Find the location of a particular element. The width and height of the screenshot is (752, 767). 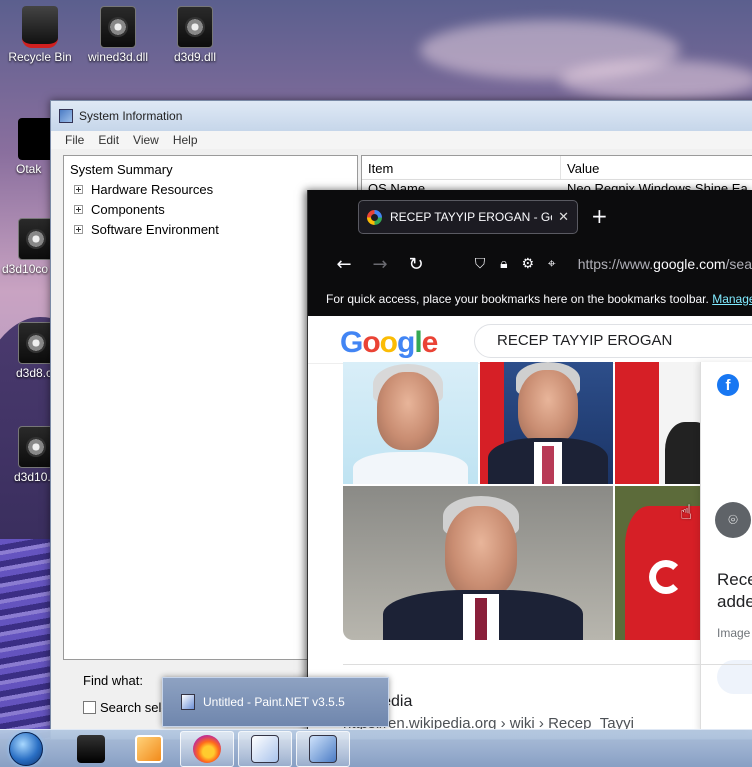

start-button is located at coordinates (26, 748).